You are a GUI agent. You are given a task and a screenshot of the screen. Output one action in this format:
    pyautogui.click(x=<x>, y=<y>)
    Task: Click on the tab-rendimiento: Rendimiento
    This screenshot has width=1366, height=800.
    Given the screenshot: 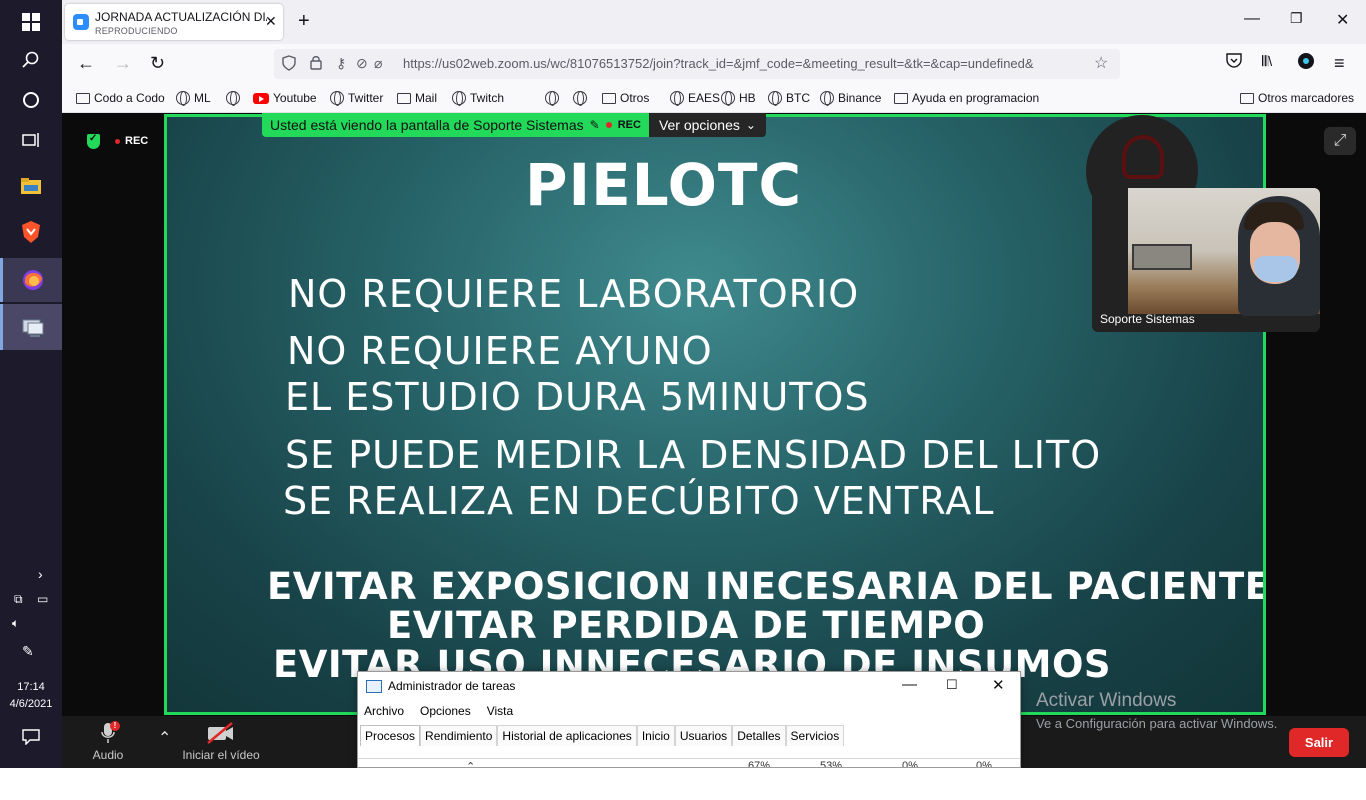 What is the action you would take?
    pyautogui.click(x=459, y=735)
    